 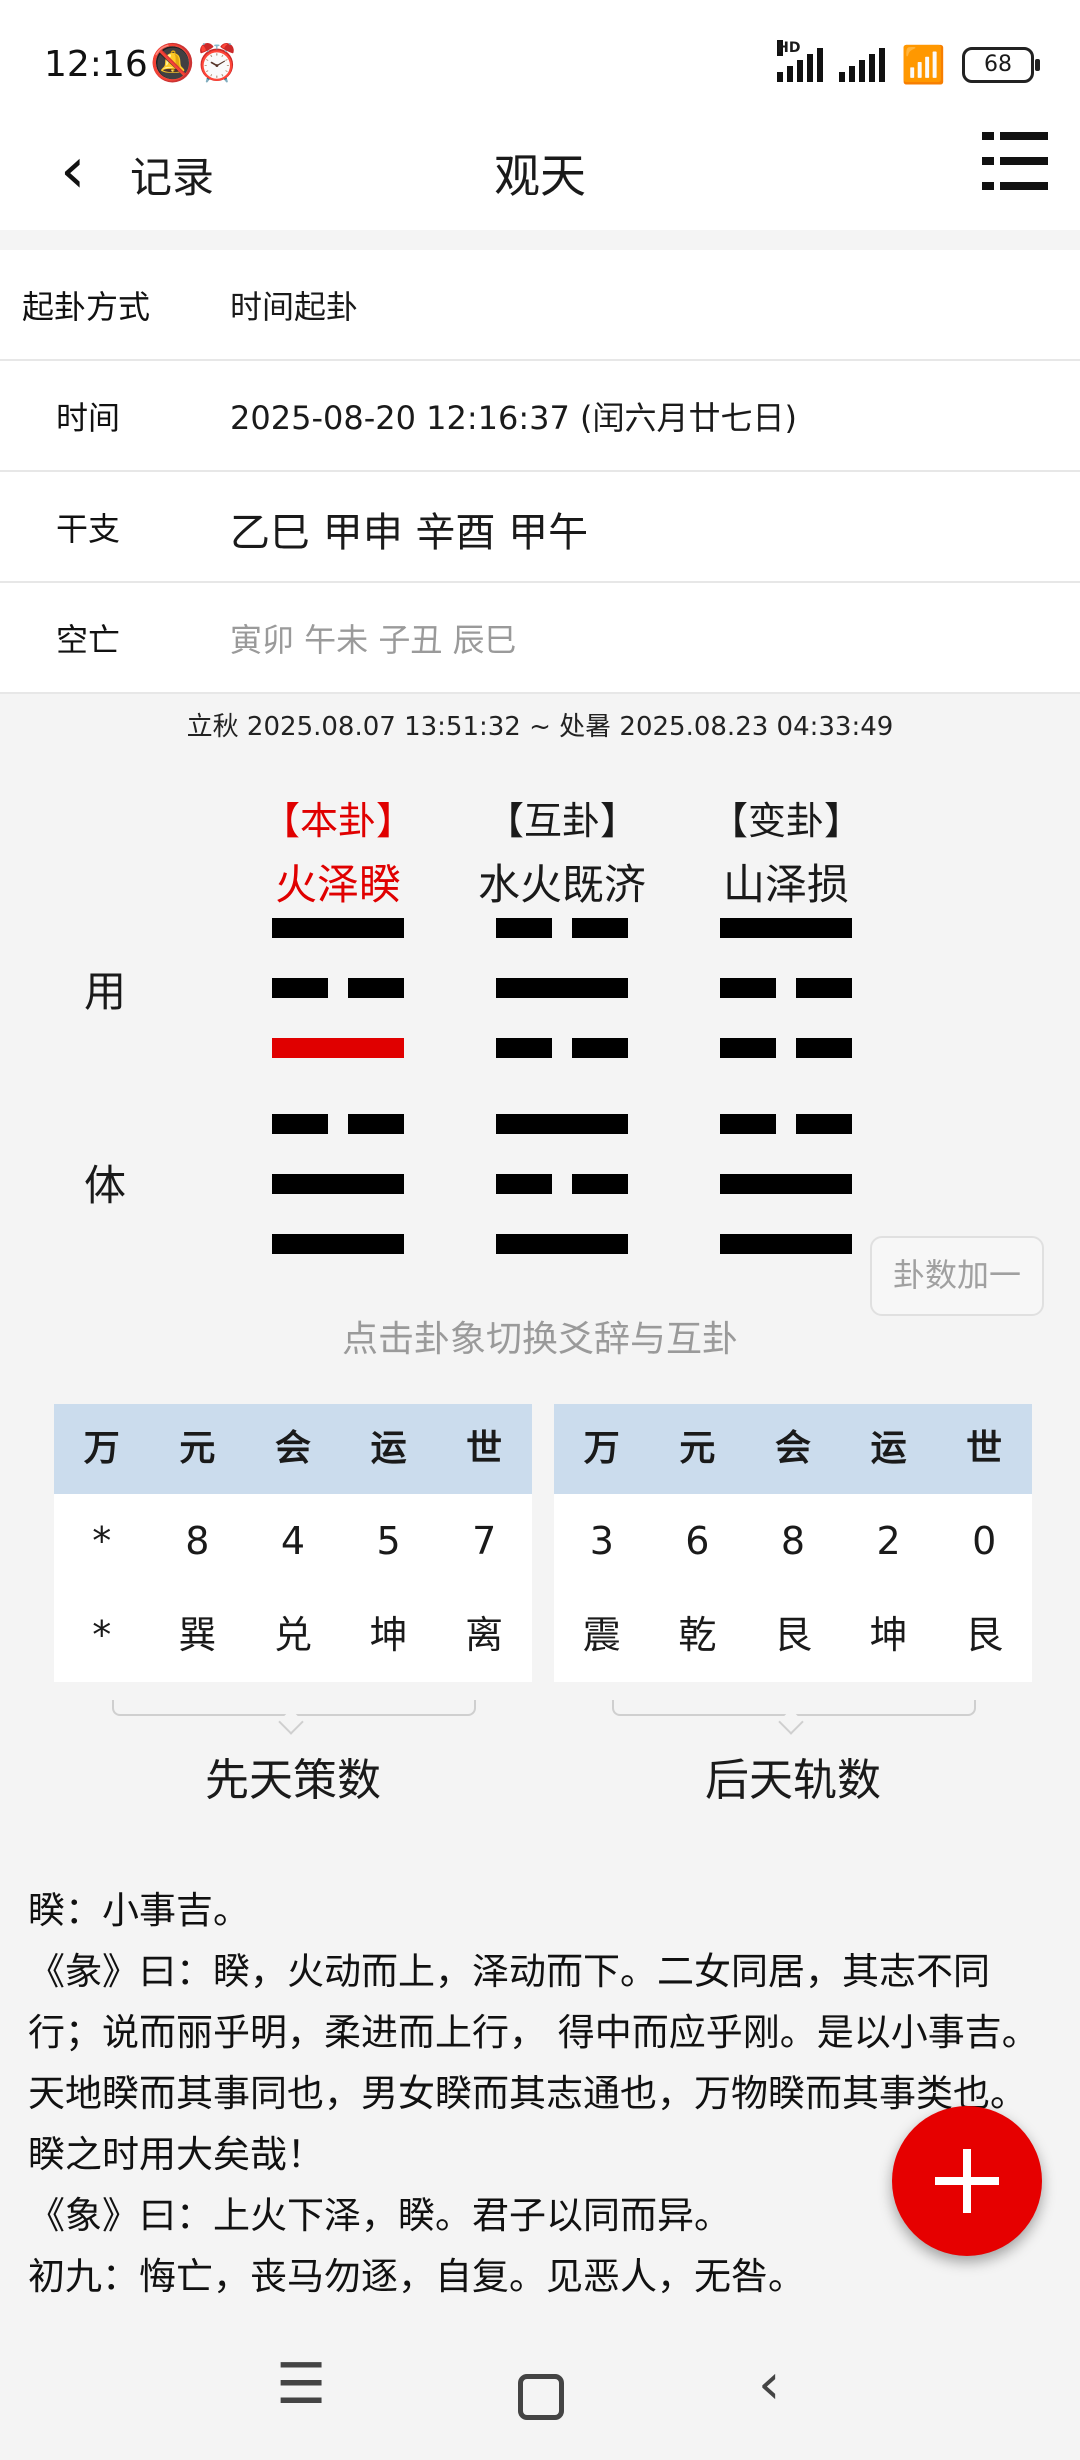 I want to click on text-line: 睽：小事吉。, so click(x=139, y=1910).